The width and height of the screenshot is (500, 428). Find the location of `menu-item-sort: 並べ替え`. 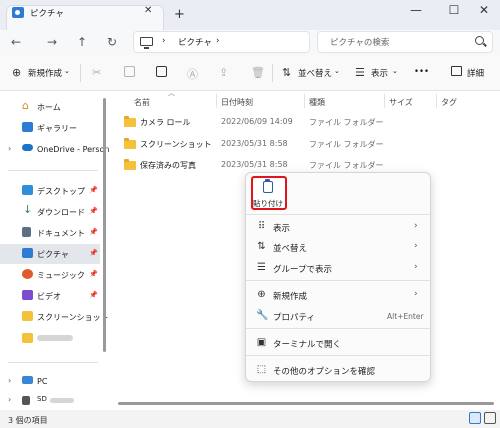

menu-item-sort: 並べ替え is located at coordinates (290, 248).